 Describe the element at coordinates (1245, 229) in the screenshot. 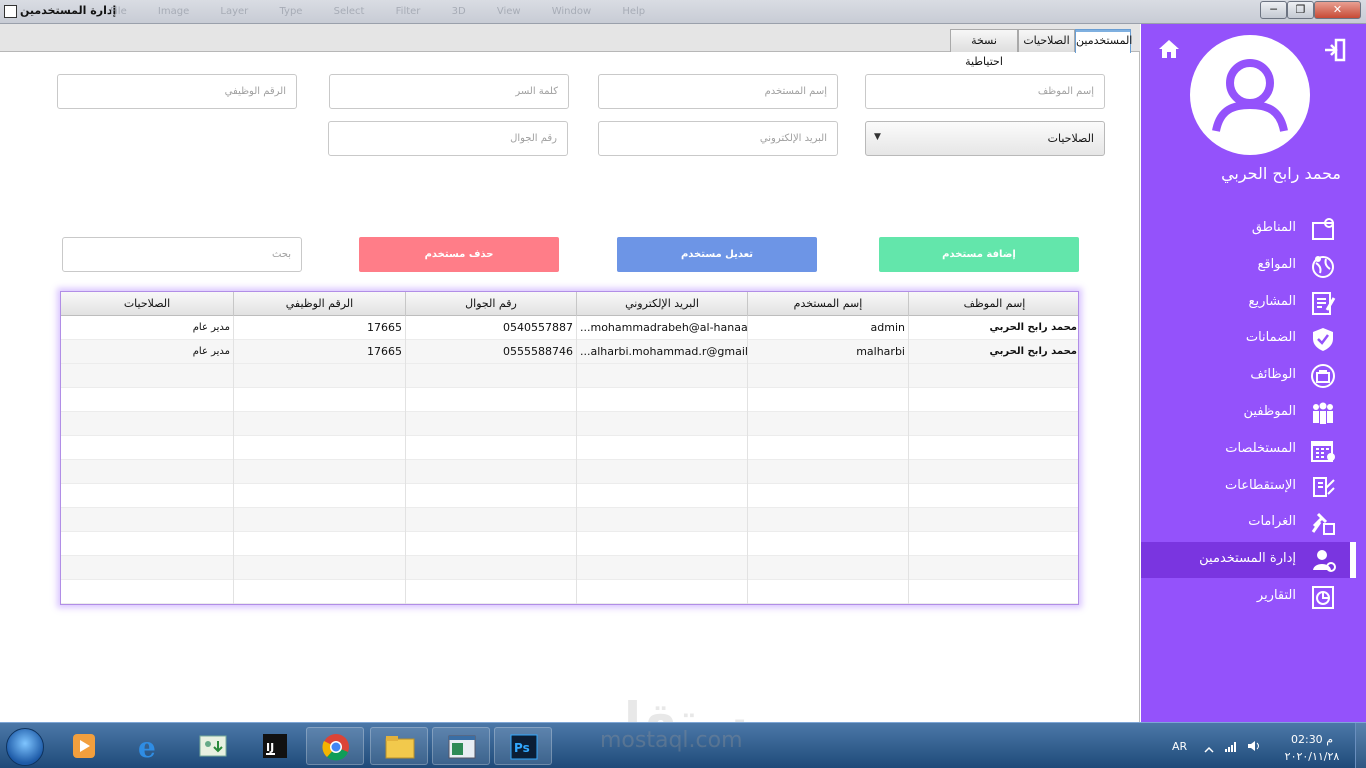

I see `sidebar-item-regions: المناطق` at that location.